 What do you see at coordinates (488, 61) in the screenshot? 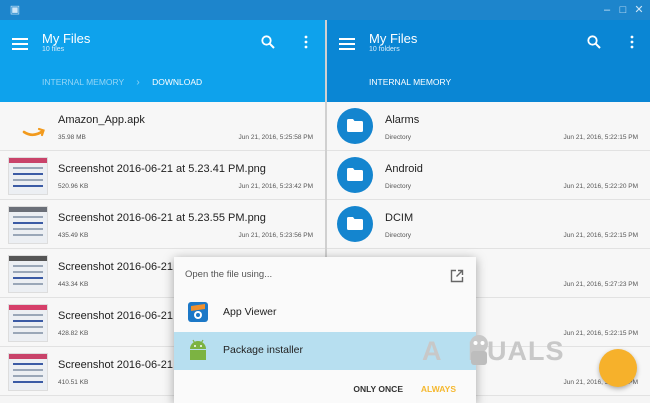
I see `right-app-bar: My Files 10 folders INTERNAL MEMORY` at bounding box center [488, 61].